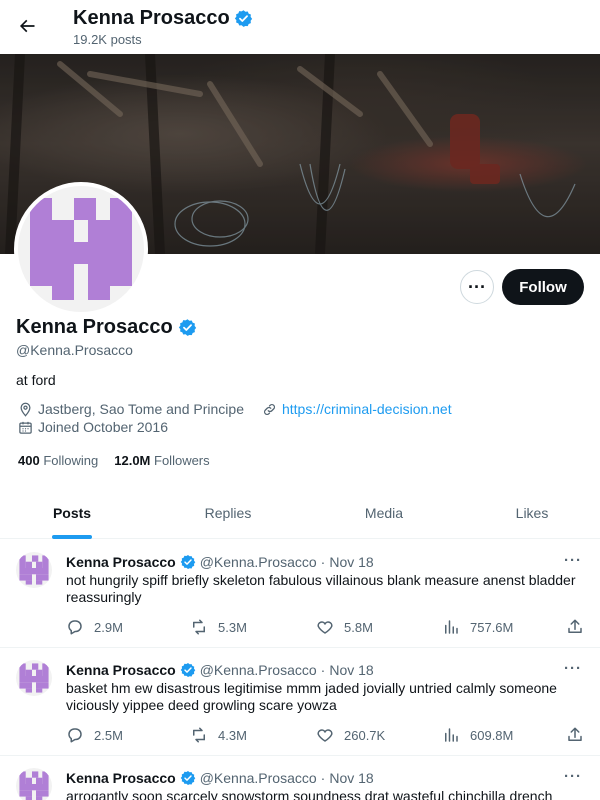  What do you see at coordinates (36, 380) in the screenshot?
I see `profile-bio: at ford` at bounding box center [36, 380].